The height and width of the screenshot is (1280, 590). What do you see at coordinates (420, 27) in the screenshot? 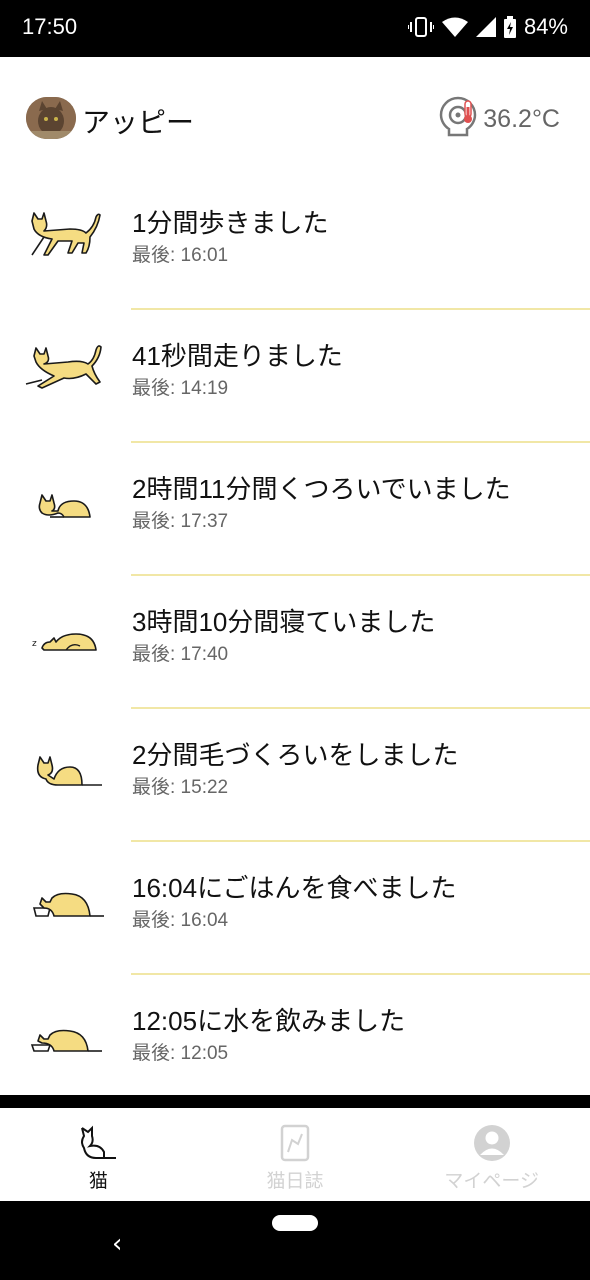
I see `vibrate-icon` at bounding box center [420, 27].